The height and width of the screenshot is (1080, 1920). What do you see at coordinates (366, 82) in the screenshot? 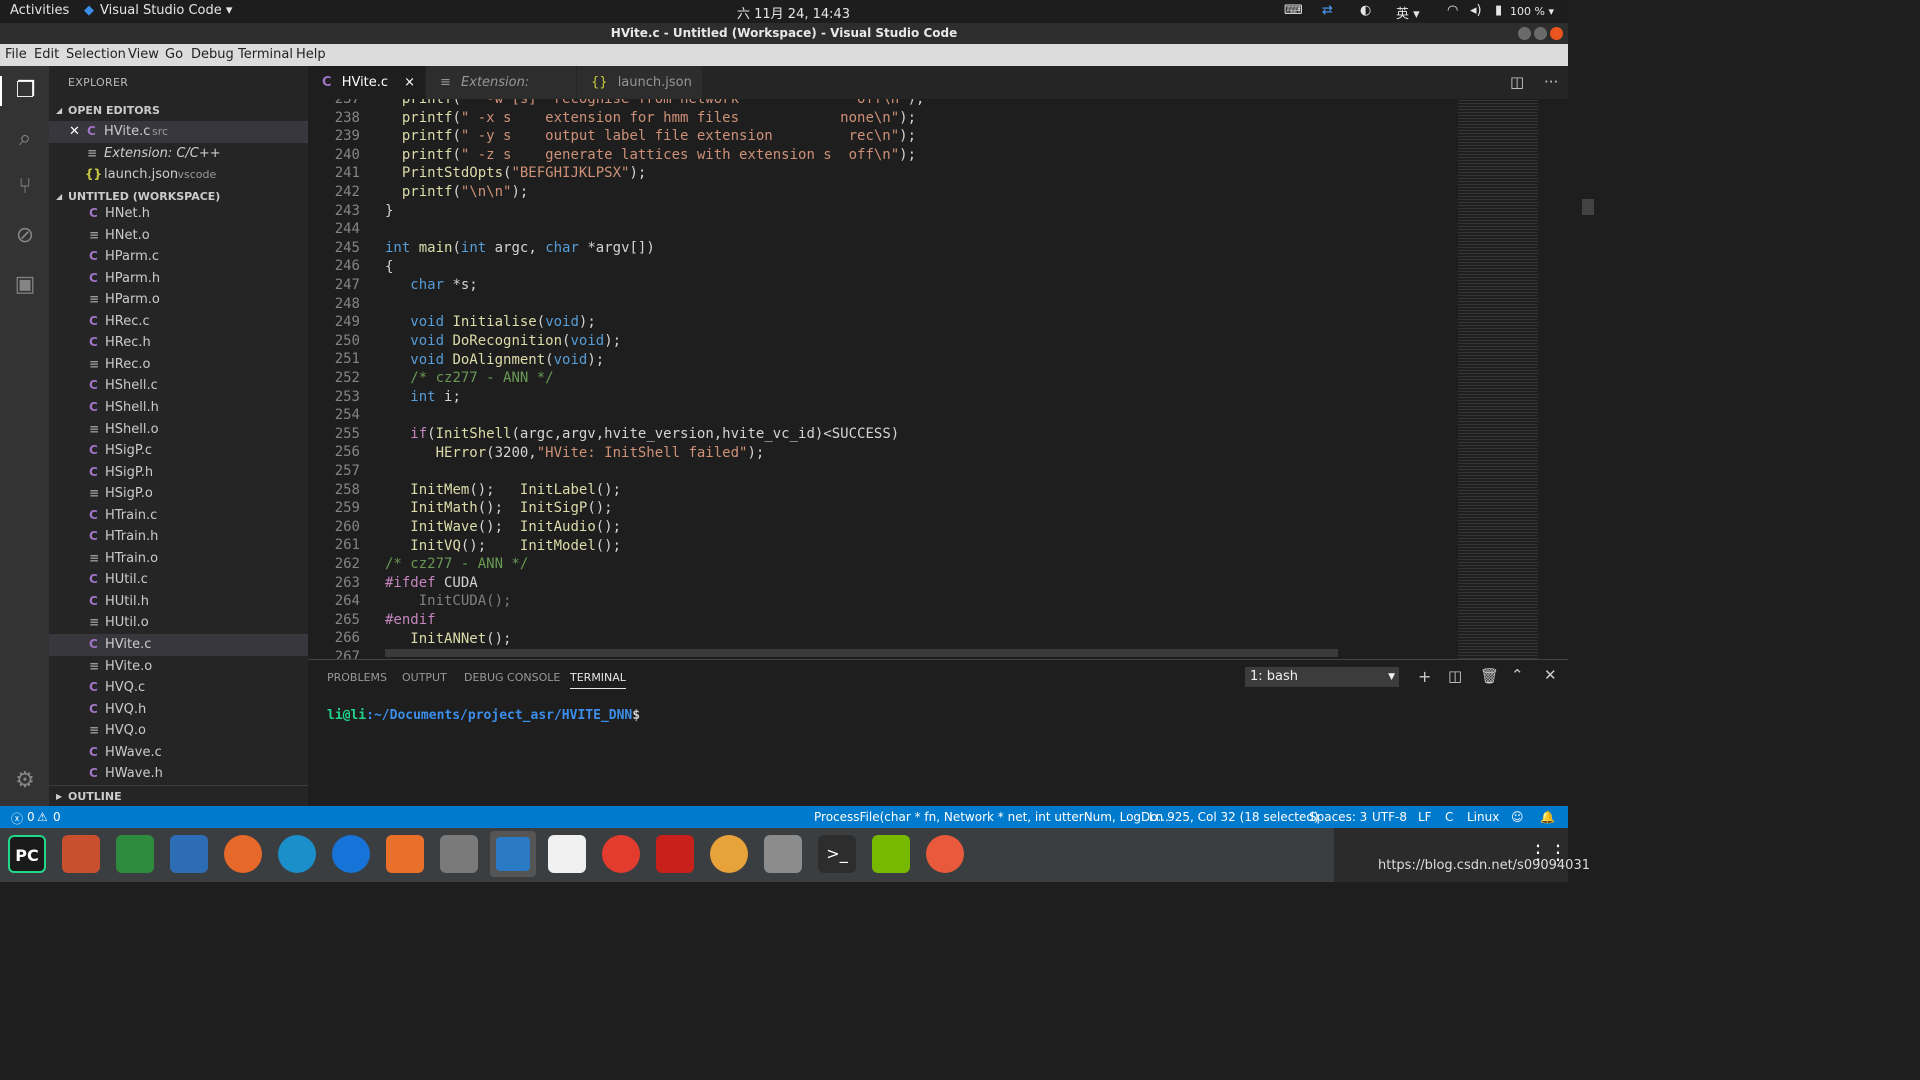
I see `tab-hvite-c: C HVite.c ×` at bounding box center [366, 82].